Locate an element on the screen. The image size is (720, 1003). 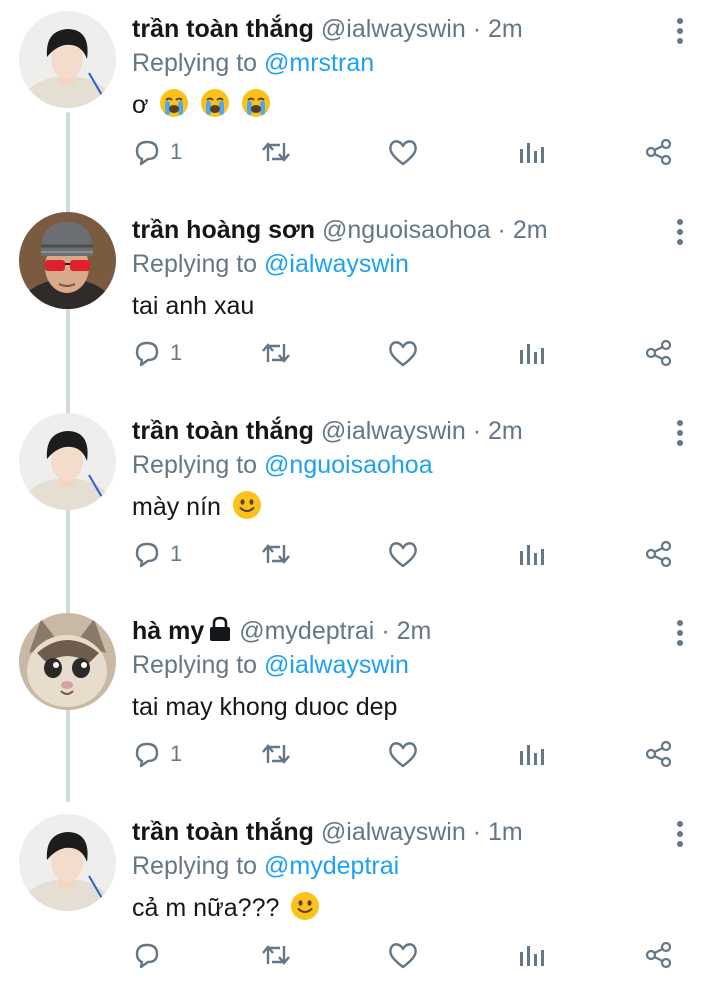
retweet-icon is located at coordinates (276, 955).